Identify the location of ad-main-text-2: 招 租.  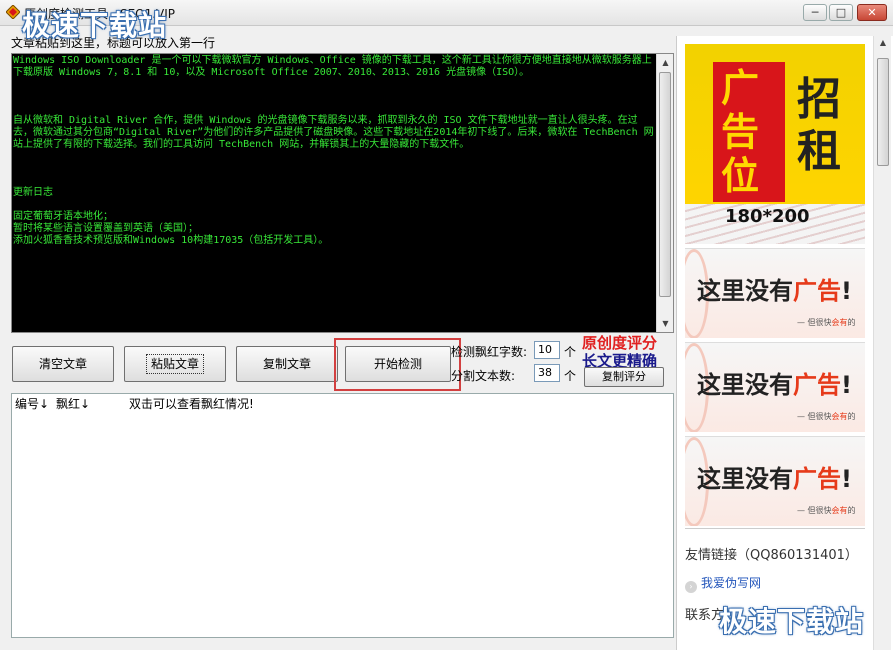
(819, 125).